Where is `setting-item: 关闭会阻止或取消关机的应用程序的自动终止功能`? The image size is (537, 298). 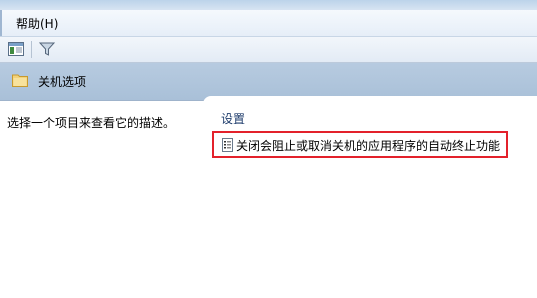
setting-item: 关闭会阻止或取消关机的应用程序的自动终止功能 is located at coordinates (360, 144).